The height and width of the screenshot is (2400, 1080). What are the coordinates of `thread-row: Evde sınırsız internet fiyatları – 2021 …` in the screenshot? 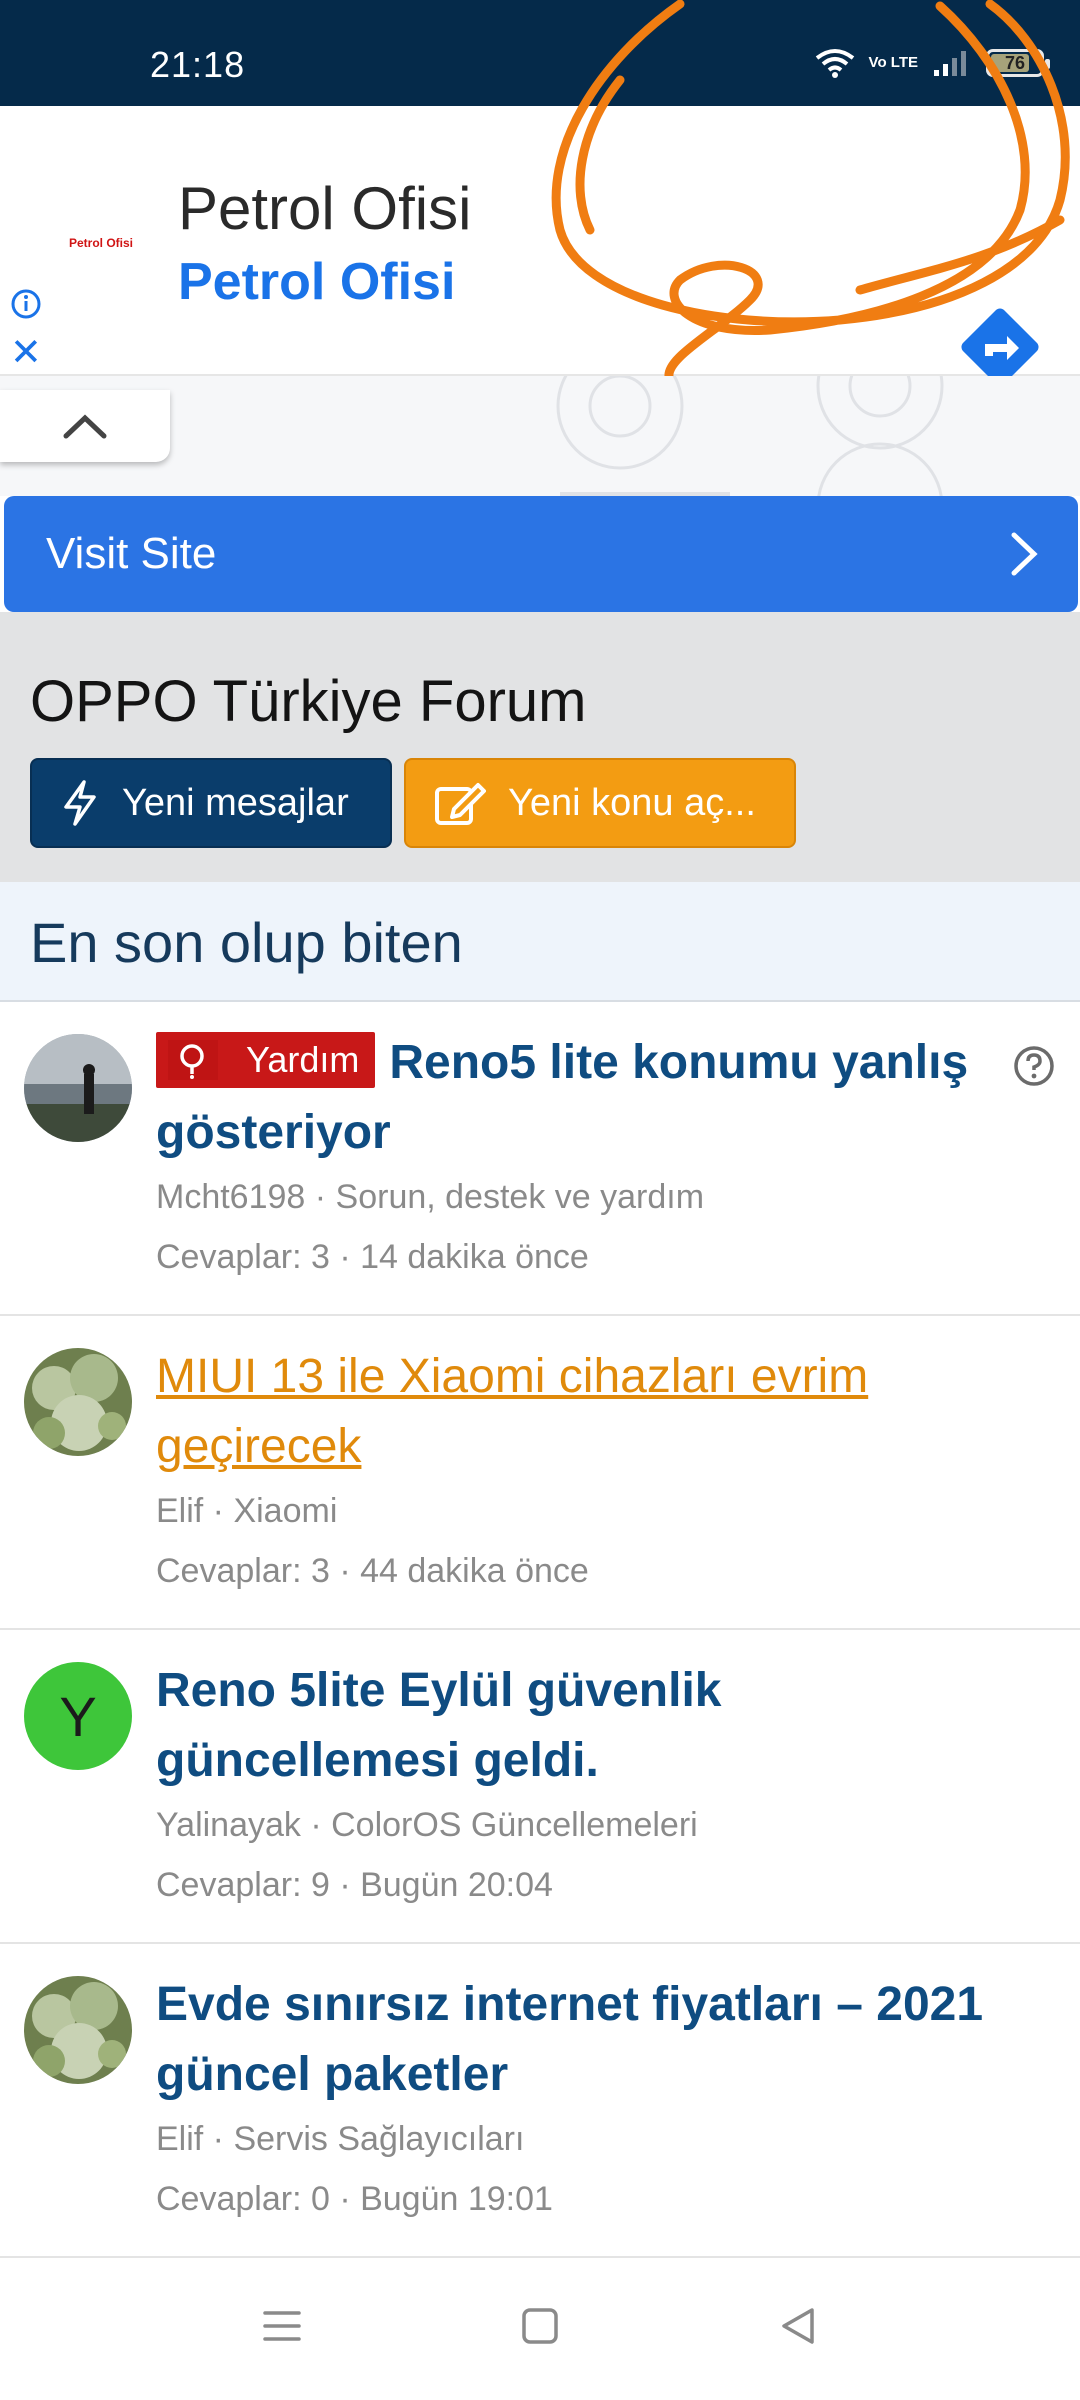 It's located at (540, 2101).